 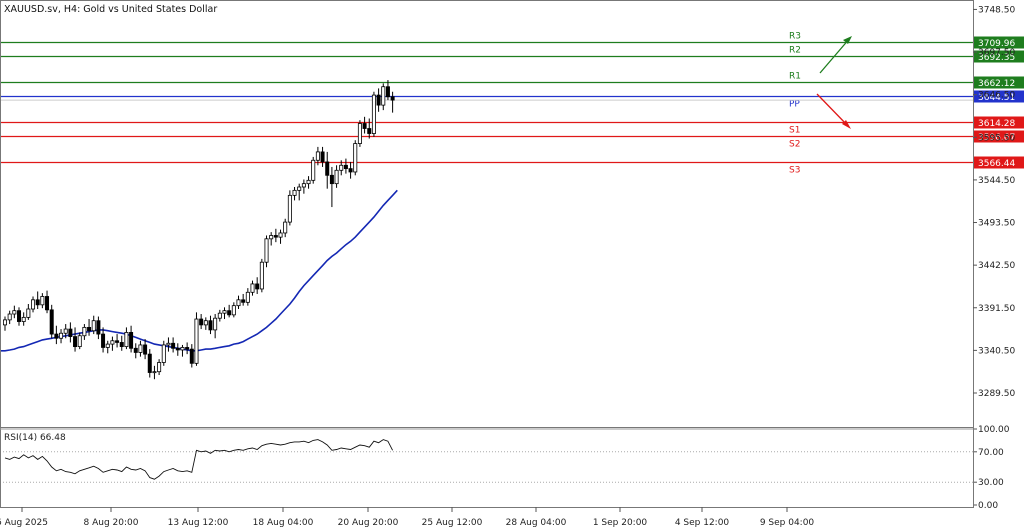 I want to click on x-tick-label: 25 Aug 12:00, so click(x=452, y=523).